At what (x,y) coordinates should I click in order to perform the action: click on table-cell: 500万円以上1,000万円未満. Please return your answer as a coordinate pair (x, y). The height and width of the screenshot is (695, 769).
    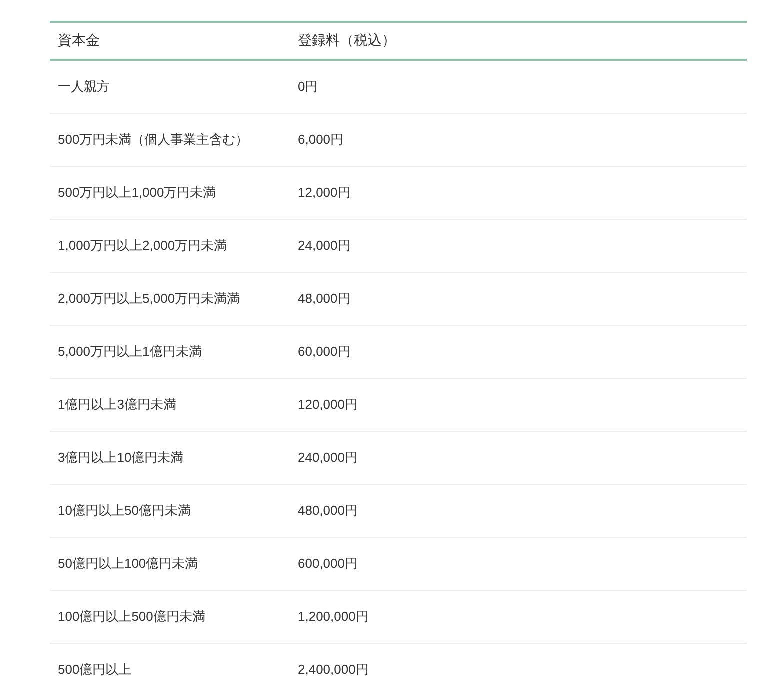
    Looking at the image, I should click on (170, 193).